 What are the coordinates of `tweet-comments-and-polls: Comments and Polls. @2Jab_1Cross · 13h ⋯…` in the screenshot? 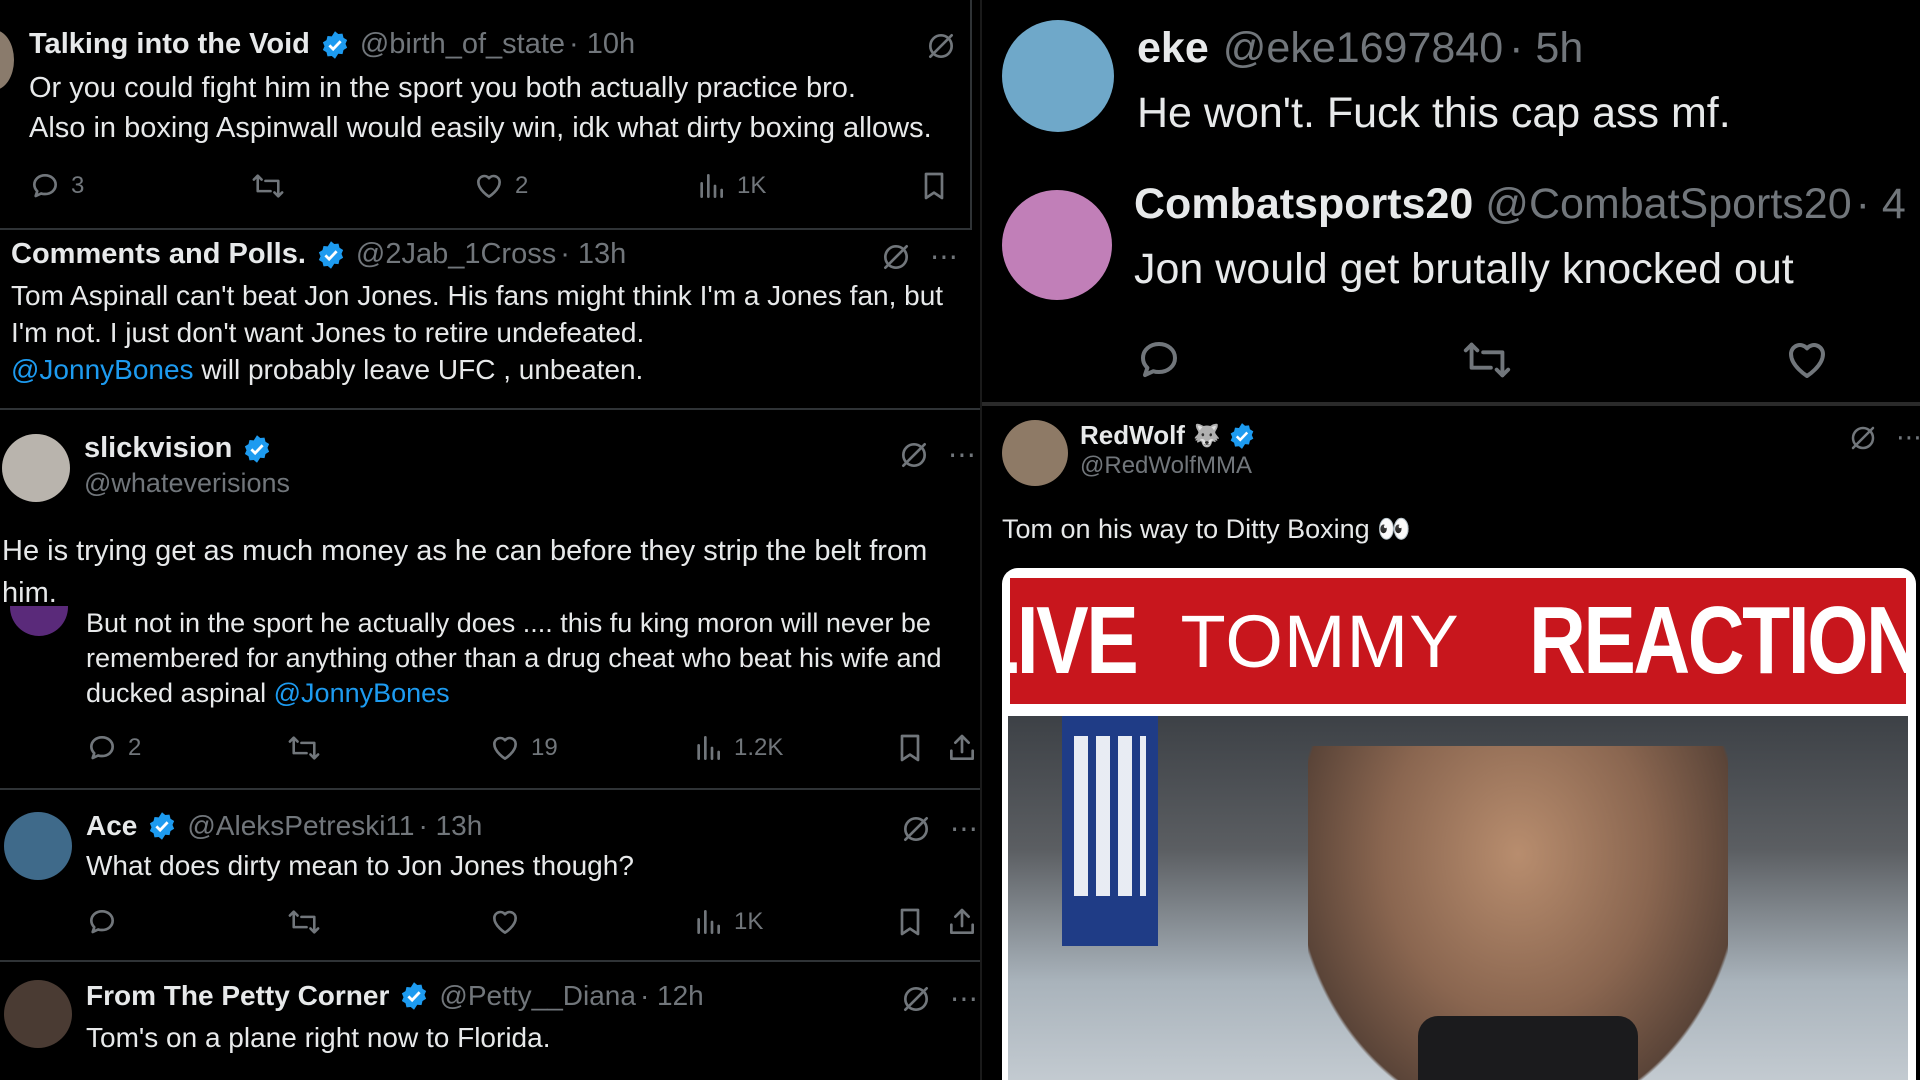 It's located at (490, 319).